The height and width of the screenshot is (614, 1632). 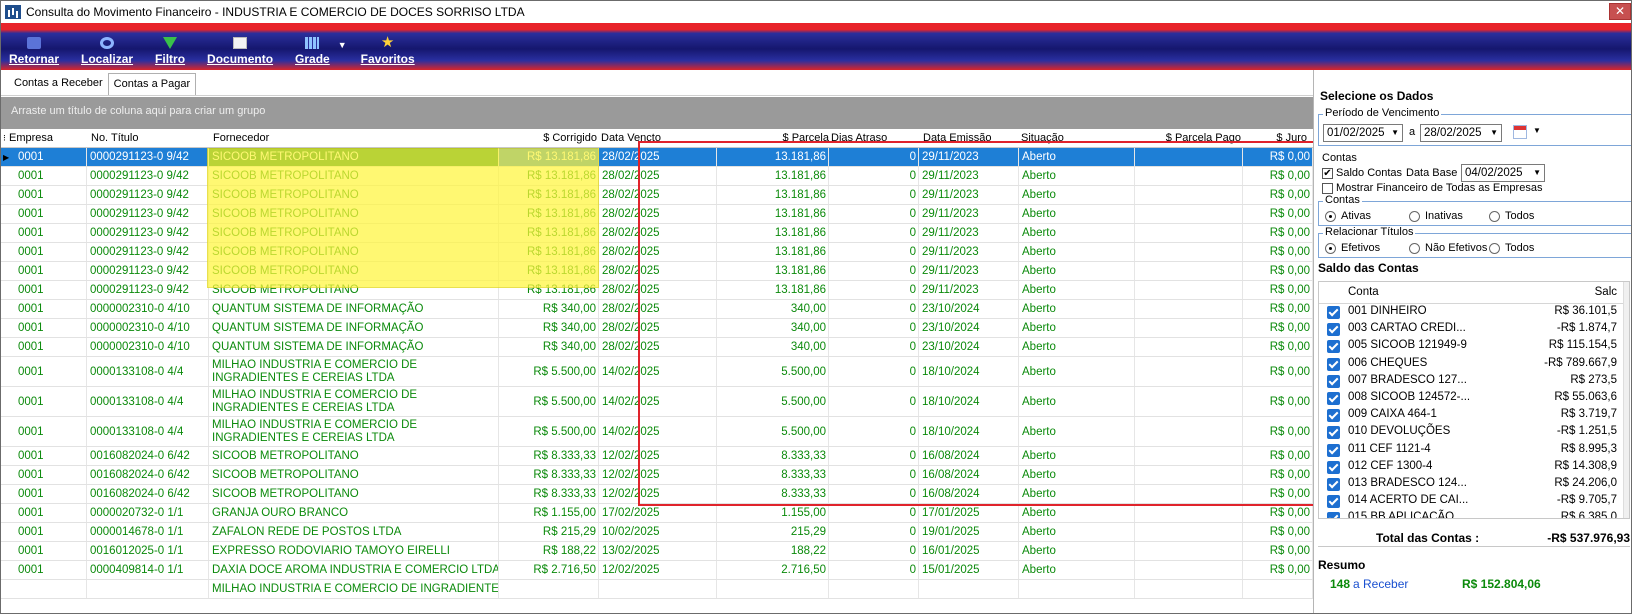 I want to click on cell-situacao: Aberto, so click(x=1077, y=214).